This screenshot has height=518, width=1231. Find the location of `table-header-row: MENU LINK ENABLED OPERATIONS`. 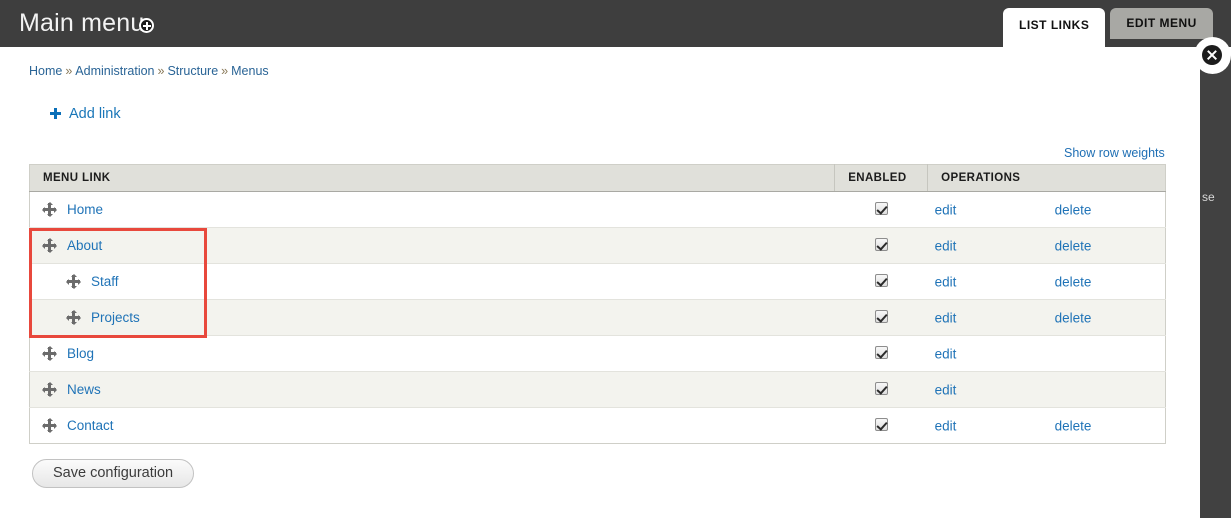

table-header-row: MENU LINK ENABLED OPERATIONS is located at coordinates (597, 178).